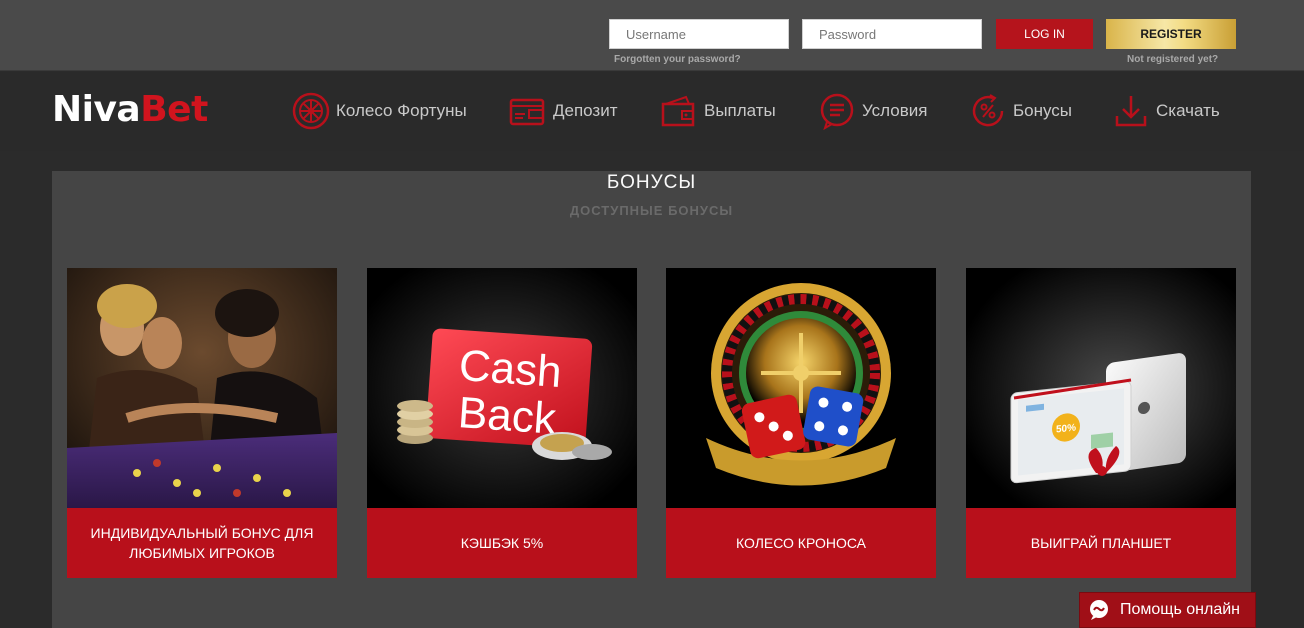  What do you see at coordinates (502, 543) in the screenshot?
I see `bonus-card-caption: КЭШБЭК 5%` at bounding box center [502, 543].